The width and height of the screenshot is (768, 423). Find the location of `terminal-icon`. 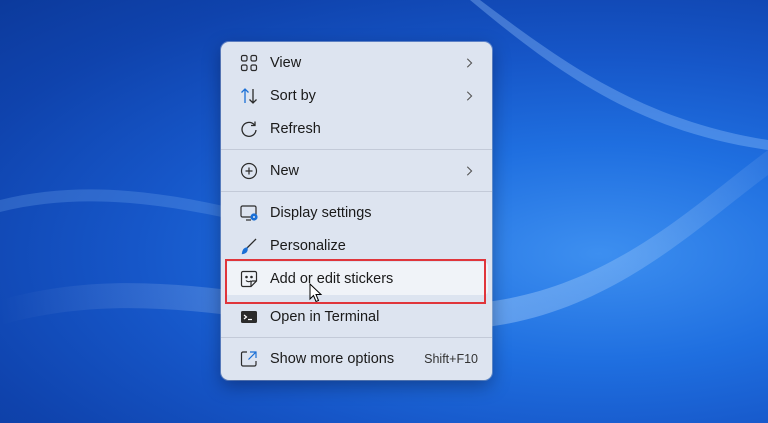

terminal-icon is located at coordinates (249, 317).